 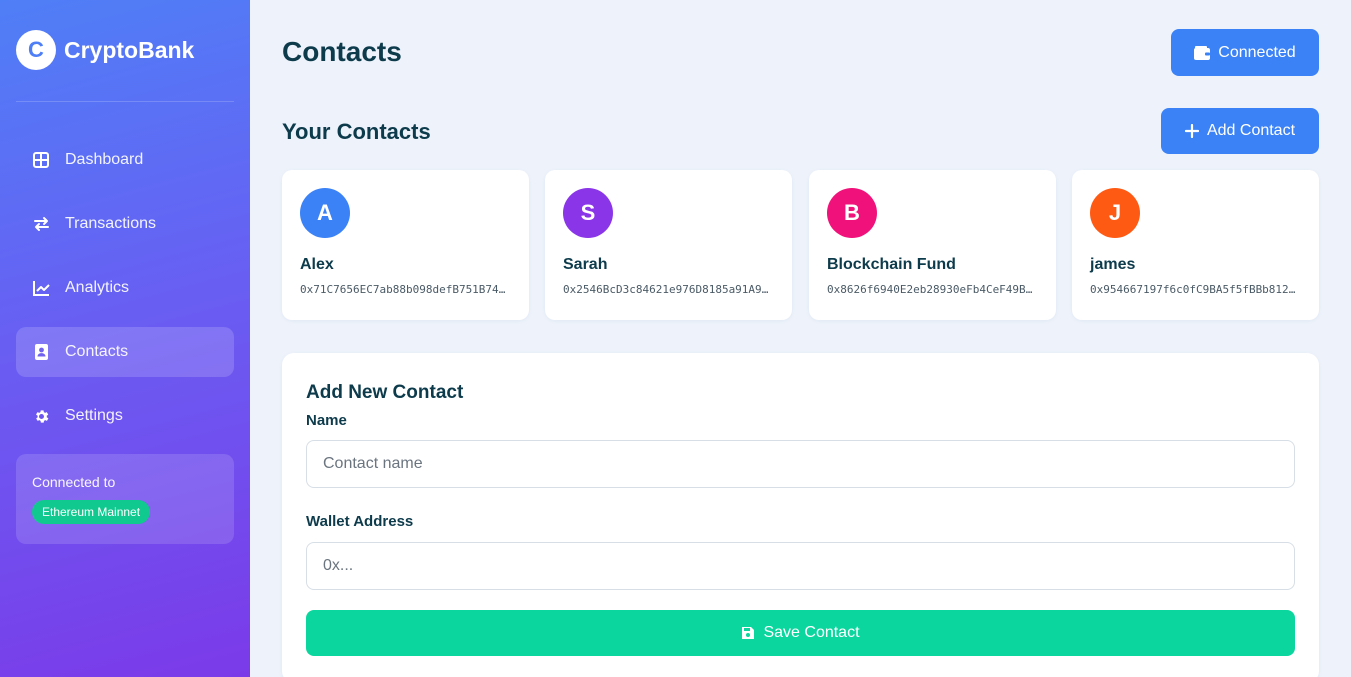 What do you see at coordinates (1191, 131) in the screenshot?
I see `plus-icon` at bounding box center [1191, 131].